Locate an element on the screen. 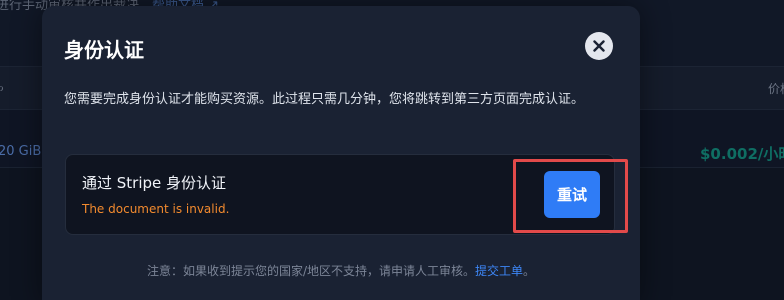 The height and width of the screenshot is (300, 784). background-header-price: 价格 is located at coordinates (776, 89).